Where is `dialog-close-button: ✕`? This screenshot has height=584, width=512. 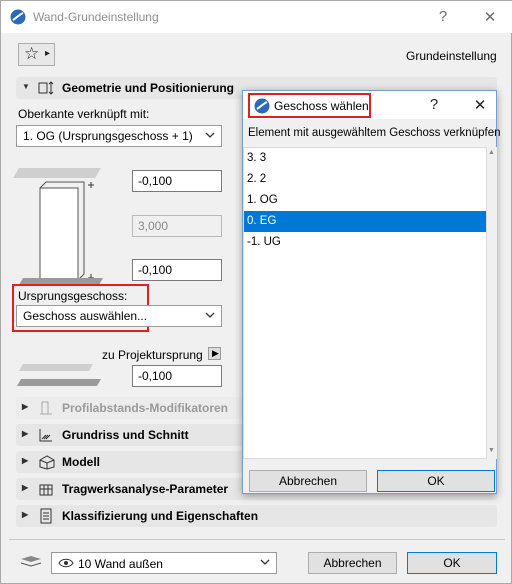
dialog-close-button: ✕ is located at coordinates (480, 105).